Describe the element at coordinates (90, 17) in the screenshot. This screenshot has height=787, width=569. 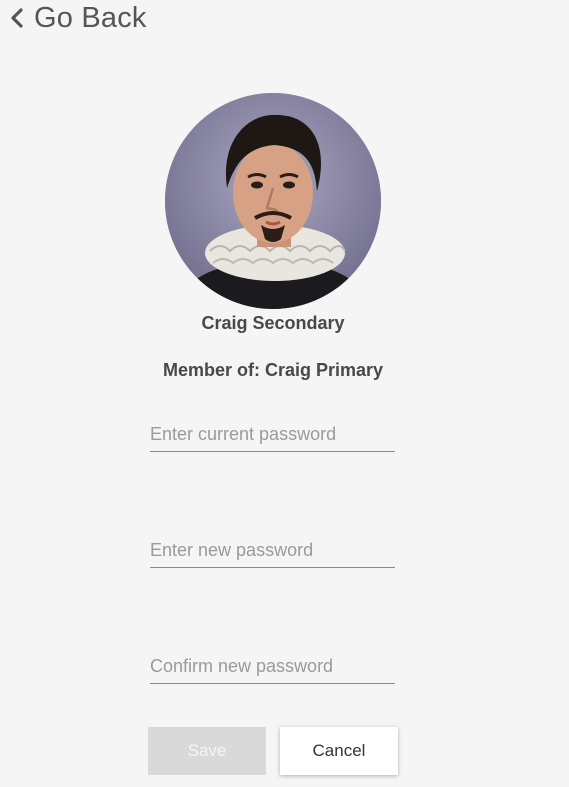
I see `go-back-label: Go Back` at that location.